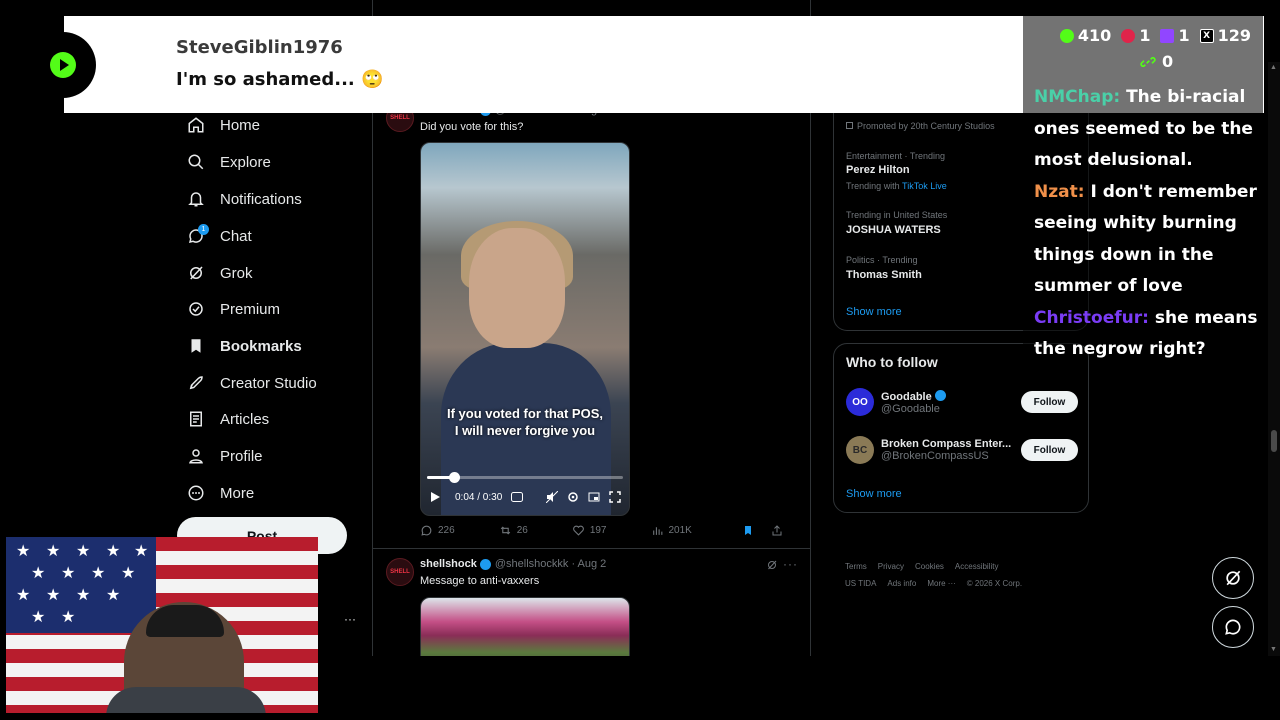 This screenshot has width=1280, height=720. Describe the element at coordinates (929, 566) in the screenshot. I see `footer-link: Cookies` at that location.